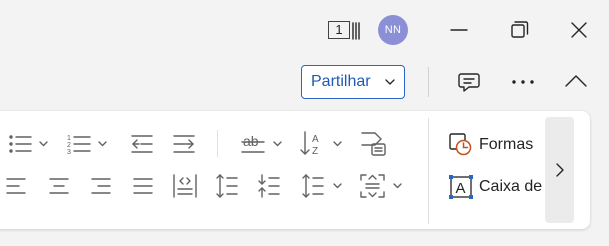  What do you see at coordinates (69, 152) in the screenshot?
I see `svg-text: 3` at bounding box center [69, 152].